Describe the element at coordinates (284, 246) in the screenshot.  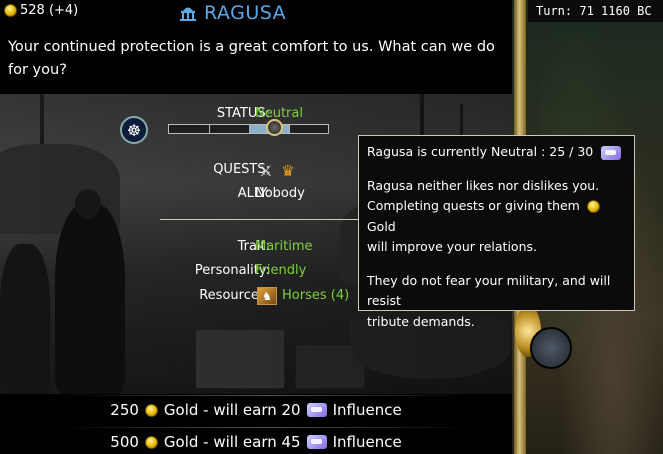
I see `trait-value: Maritime` at that location.